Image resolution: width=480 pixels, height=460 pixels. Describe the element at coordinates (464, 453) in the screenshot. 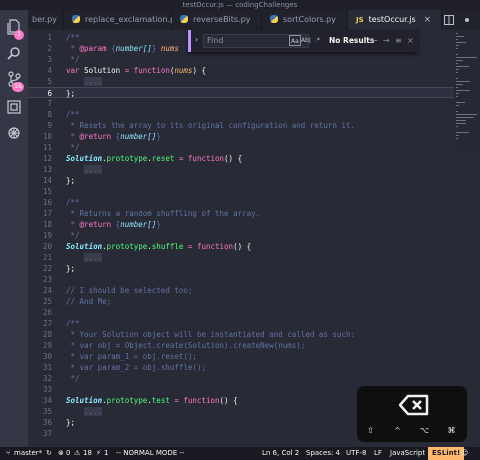

I see `smiley-icon: ☺` at that location.